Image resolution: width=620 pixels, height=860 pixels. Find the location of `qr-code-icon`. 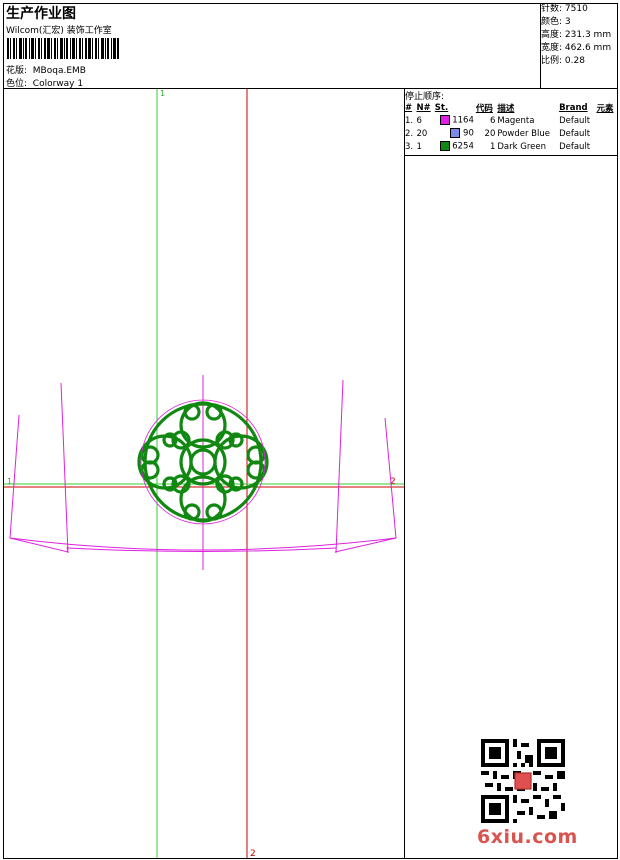

qr-code-icon is located at coordinates (523, 781).